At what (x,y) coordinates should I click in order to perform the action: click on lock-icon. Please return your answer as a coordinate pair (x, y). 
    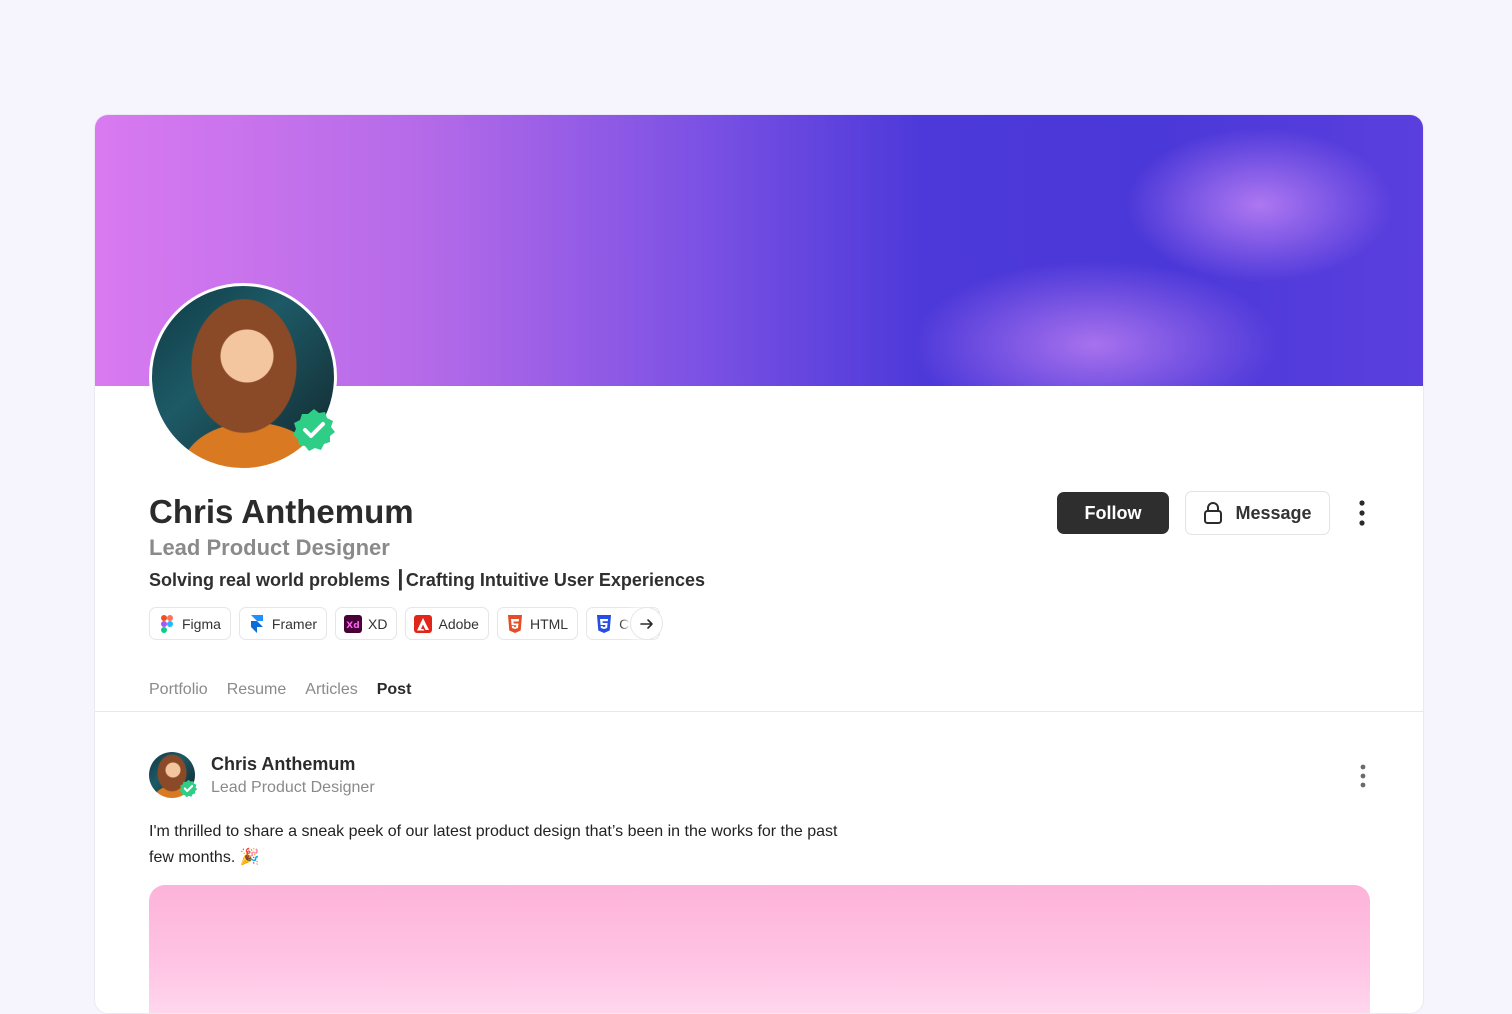
    Looking at the image, I should click on (1213, 513).